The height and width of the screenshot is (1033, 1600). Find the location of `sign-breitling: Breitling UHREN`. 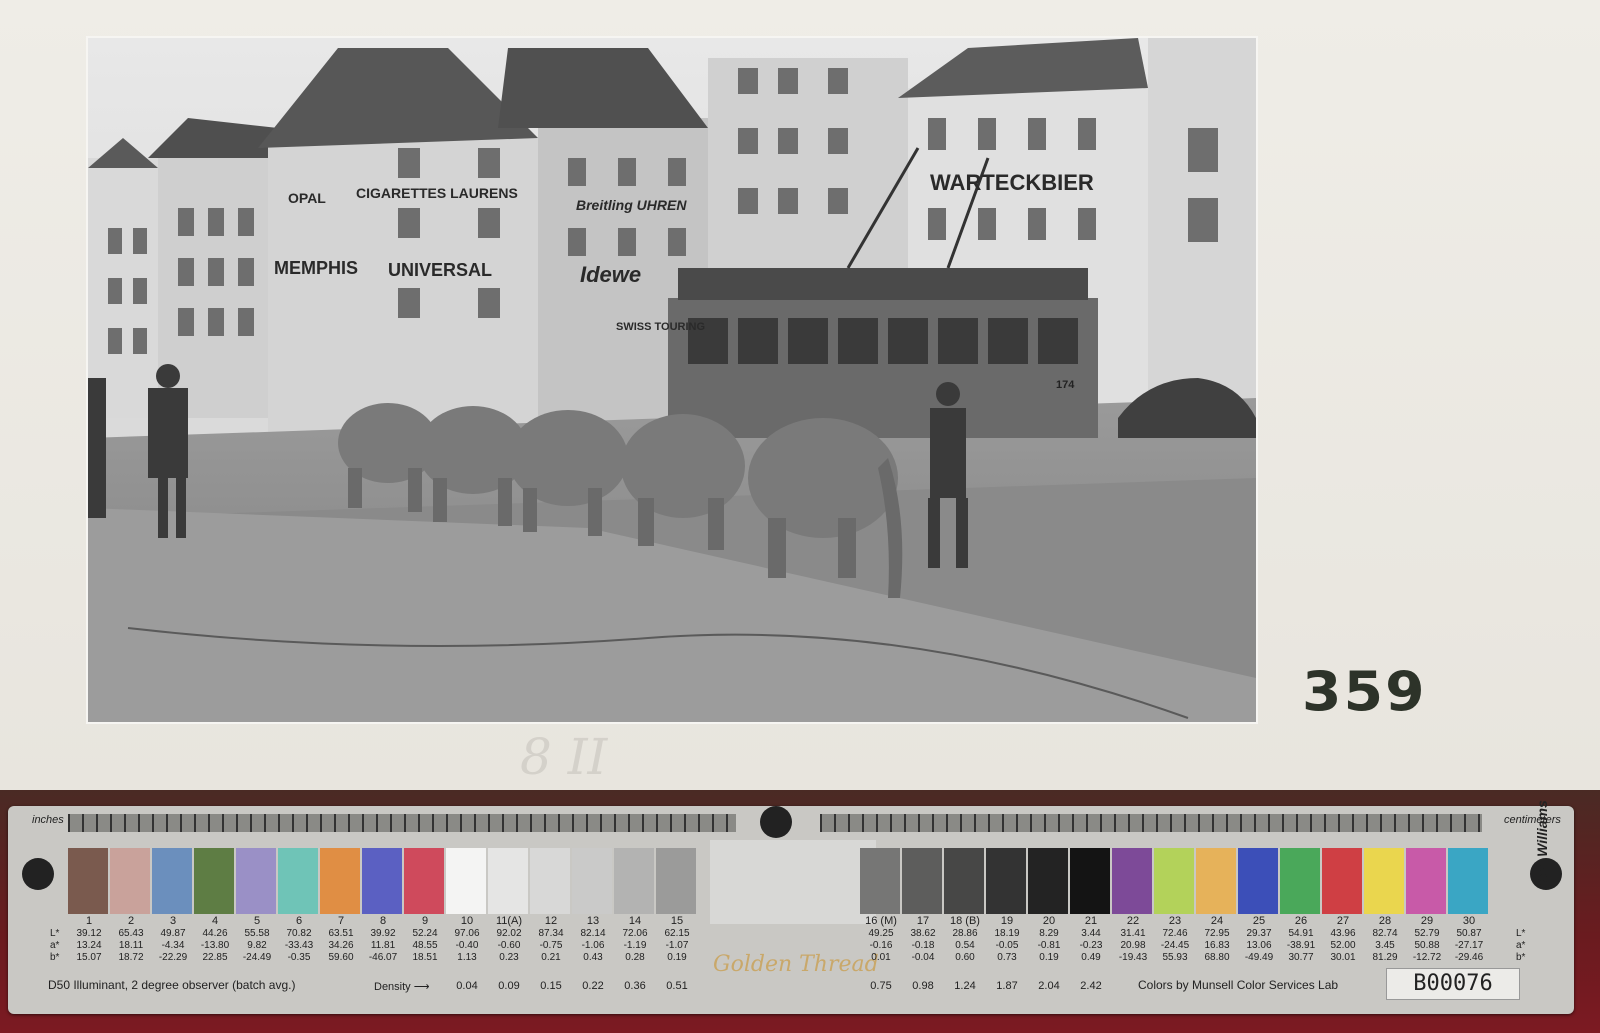

sign-breitling: Breitling UHREN is located at coordinates (631, 205).